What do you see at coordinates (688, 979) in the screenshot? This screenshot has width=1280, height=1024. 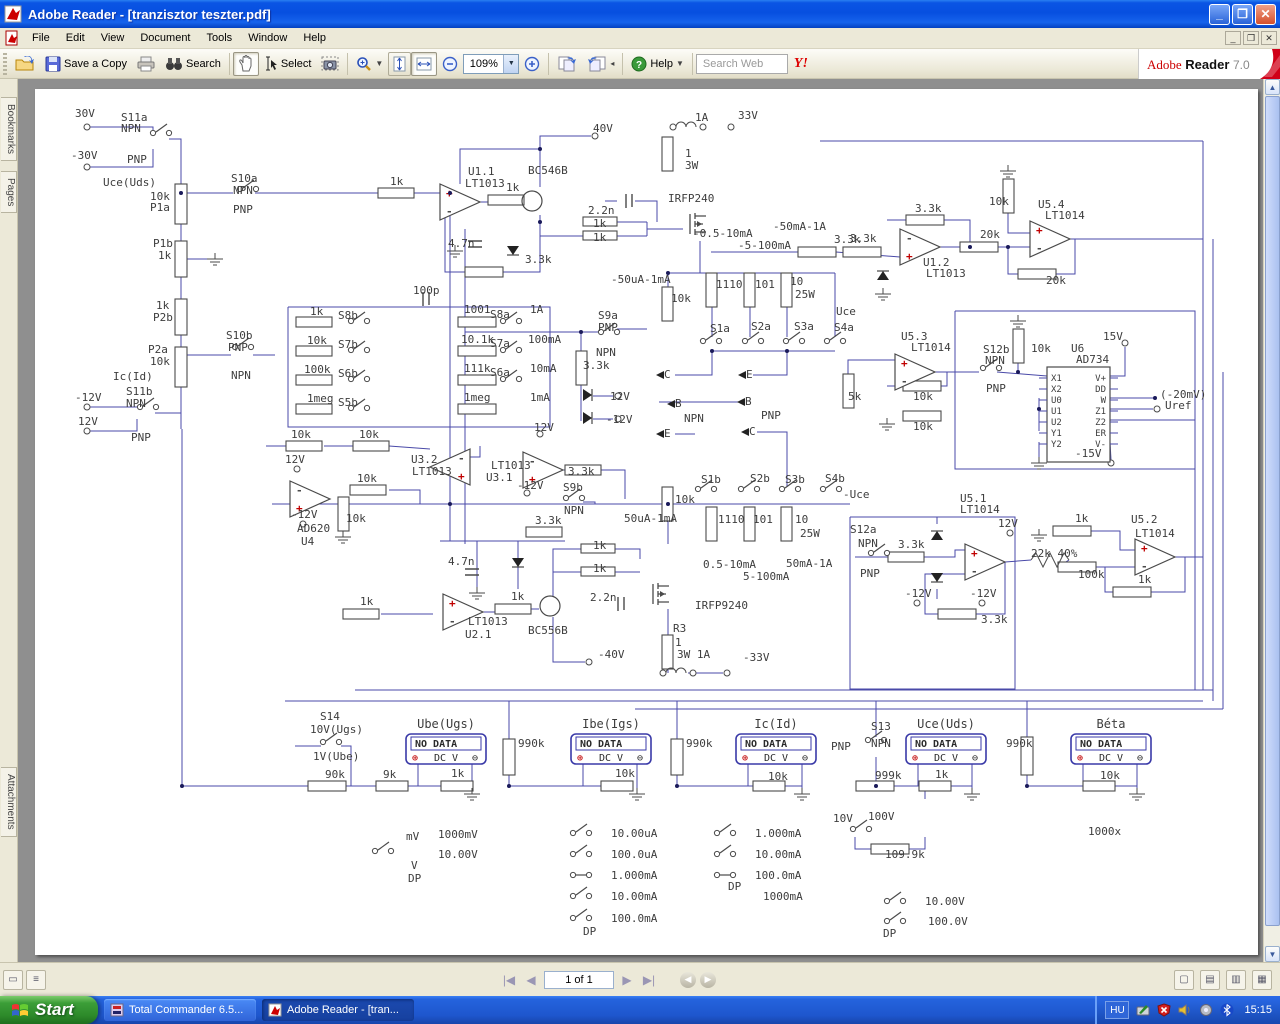 I see `previous-view-round-button: ◀` at bounding box center [688, 979].